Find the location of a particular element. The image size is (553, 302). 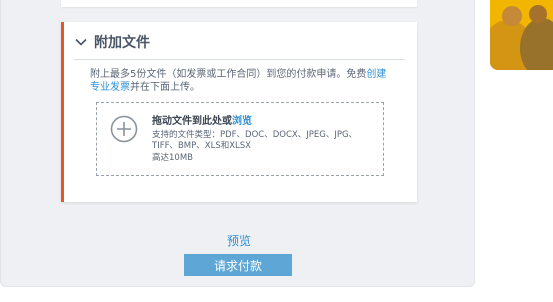

dropzone-title: 拖动文件到此处或浏览 is located at coordinates (266, 121).